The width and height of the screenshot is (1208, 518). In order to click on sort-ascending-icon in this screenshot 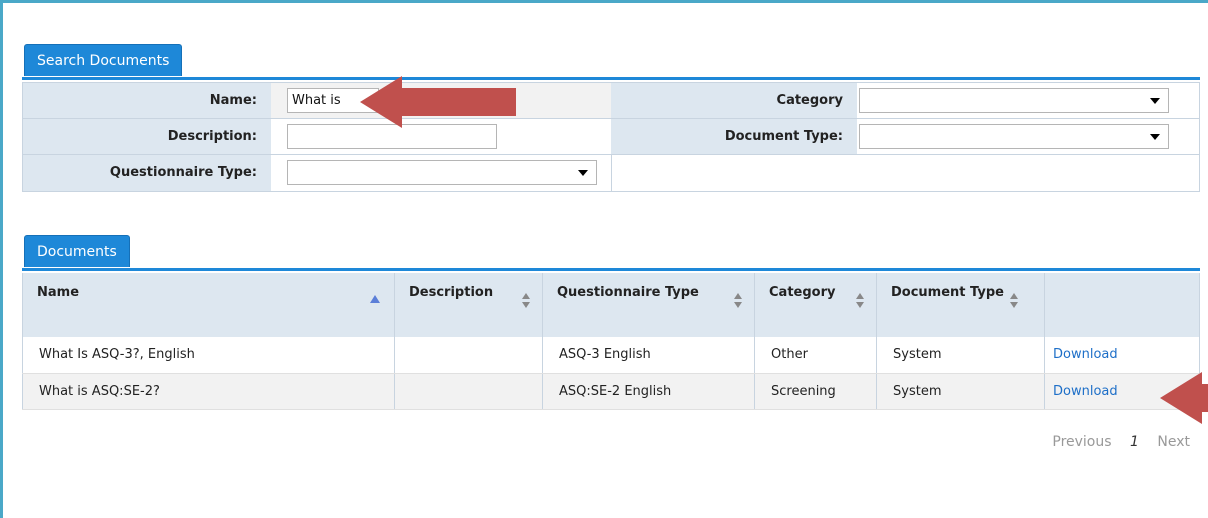, I will do `click(375, 299)`.